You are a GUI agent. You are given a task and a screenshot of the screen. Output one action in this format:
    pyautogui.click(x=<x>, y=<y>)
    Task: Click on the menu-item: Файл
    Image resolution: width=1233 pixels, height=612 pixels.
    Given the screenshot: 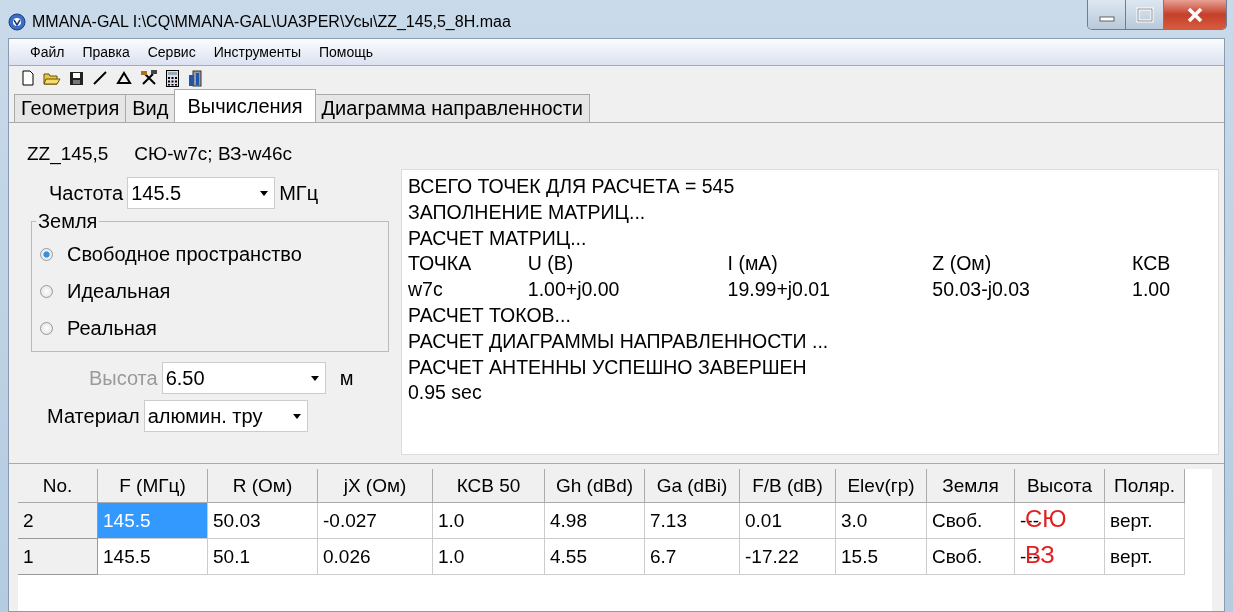 What is the action you would take?
    pyautogui.click(x=47, y=52)
    